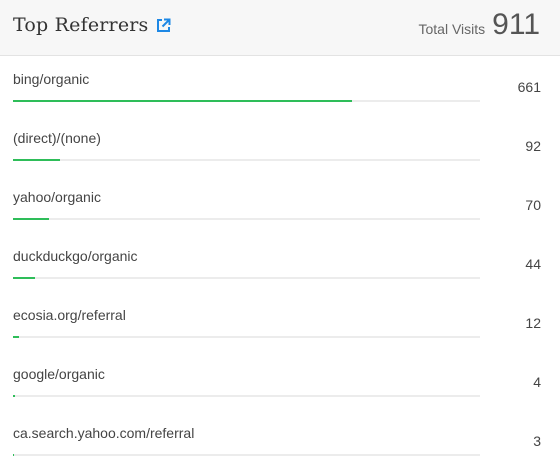 The width and height of the screenshot is (560, 469). What do you see at coordinates (57, 197) in the screenshot?
I see `referrer-label: yahoo/organic` at bounding box center [57, 197].